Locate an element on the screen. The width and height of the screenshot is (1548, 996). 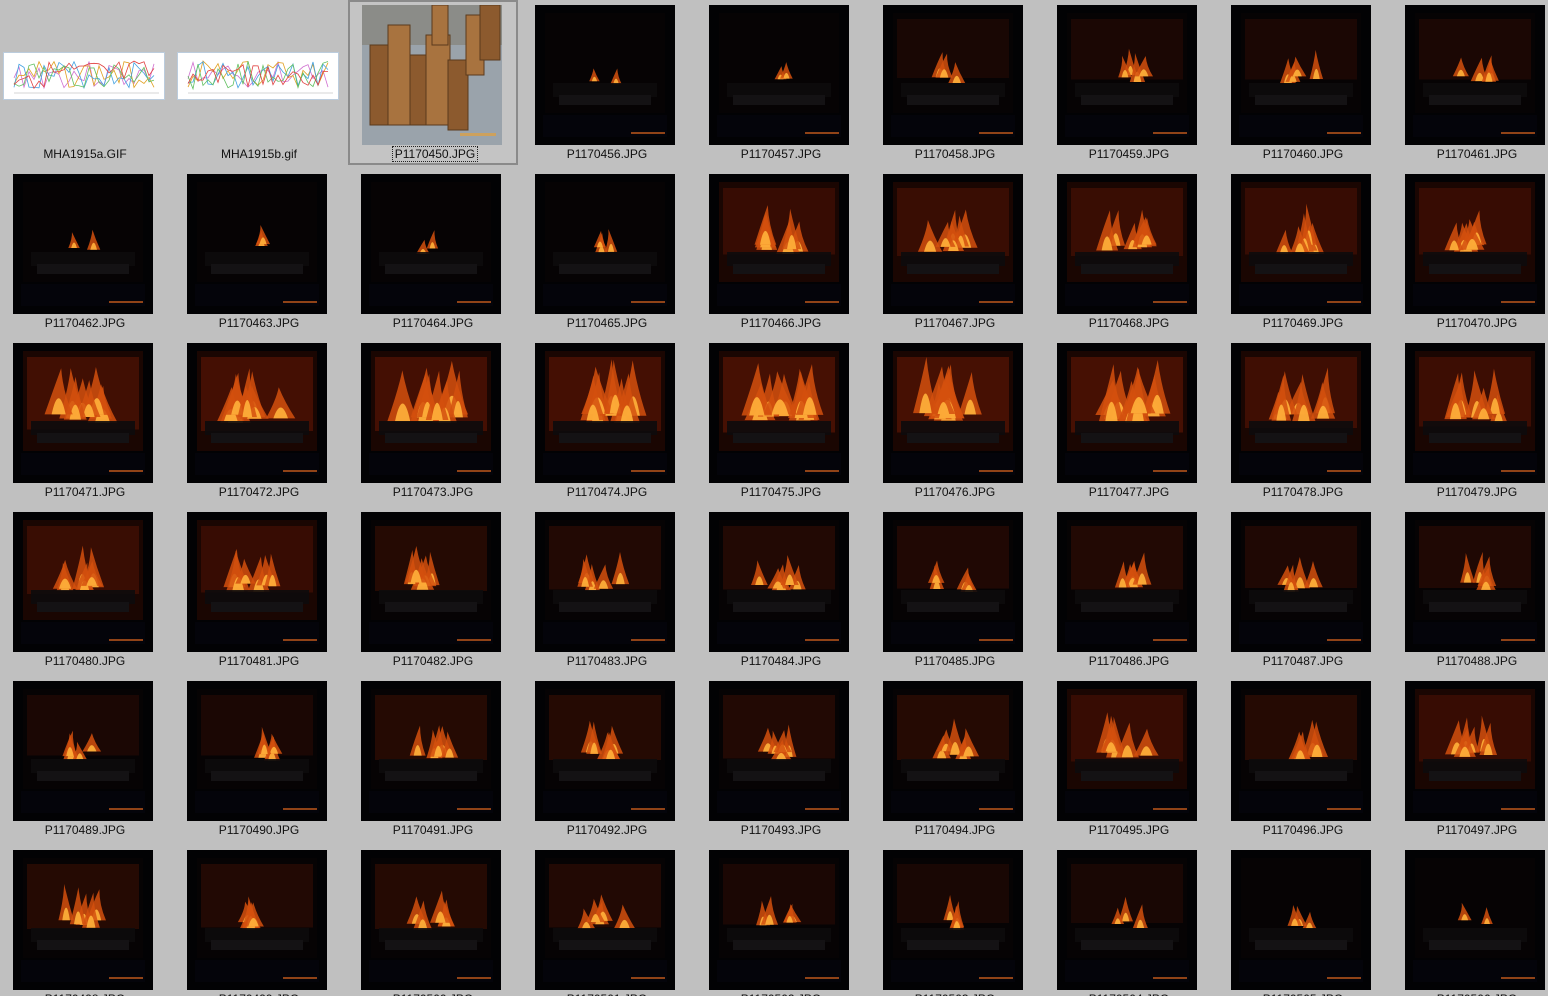
file-item: P1170476.JPG is located at coordinates (955, 420).